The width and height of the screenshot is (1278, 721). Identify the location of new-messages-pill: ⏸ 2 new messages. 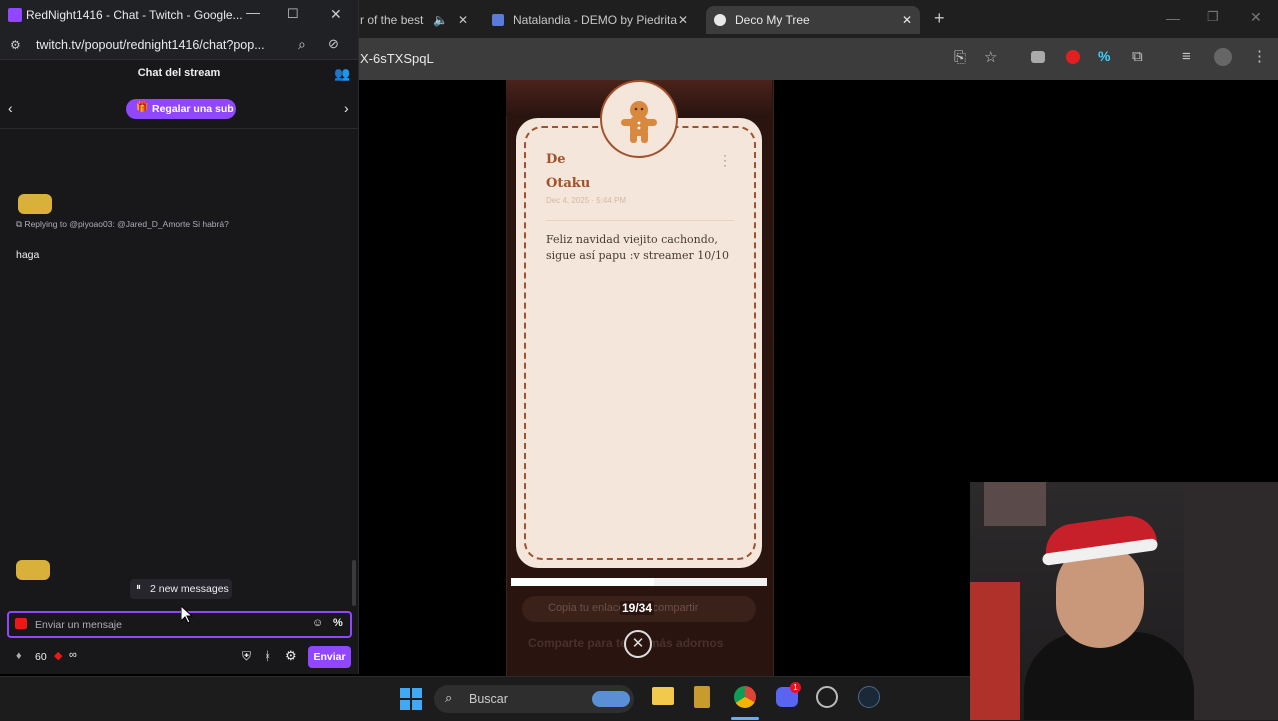
(181, 589).